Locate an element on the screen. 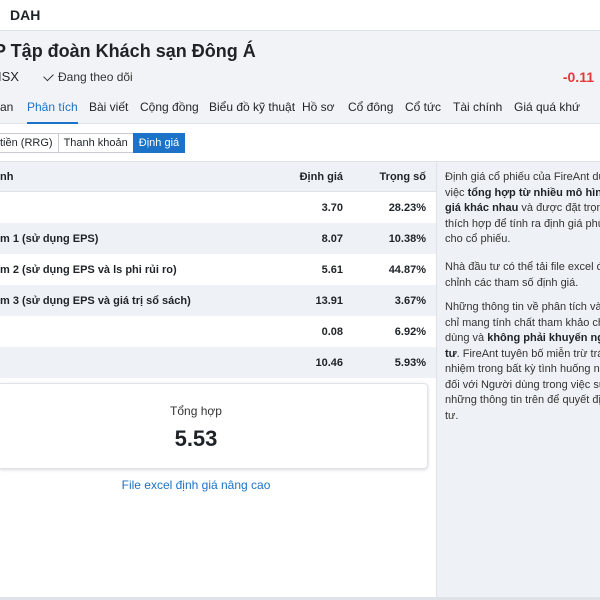 This screenshot has height=600, width=600. subtab-dinh-gia: Định giá is located at coordinates (159, 143).